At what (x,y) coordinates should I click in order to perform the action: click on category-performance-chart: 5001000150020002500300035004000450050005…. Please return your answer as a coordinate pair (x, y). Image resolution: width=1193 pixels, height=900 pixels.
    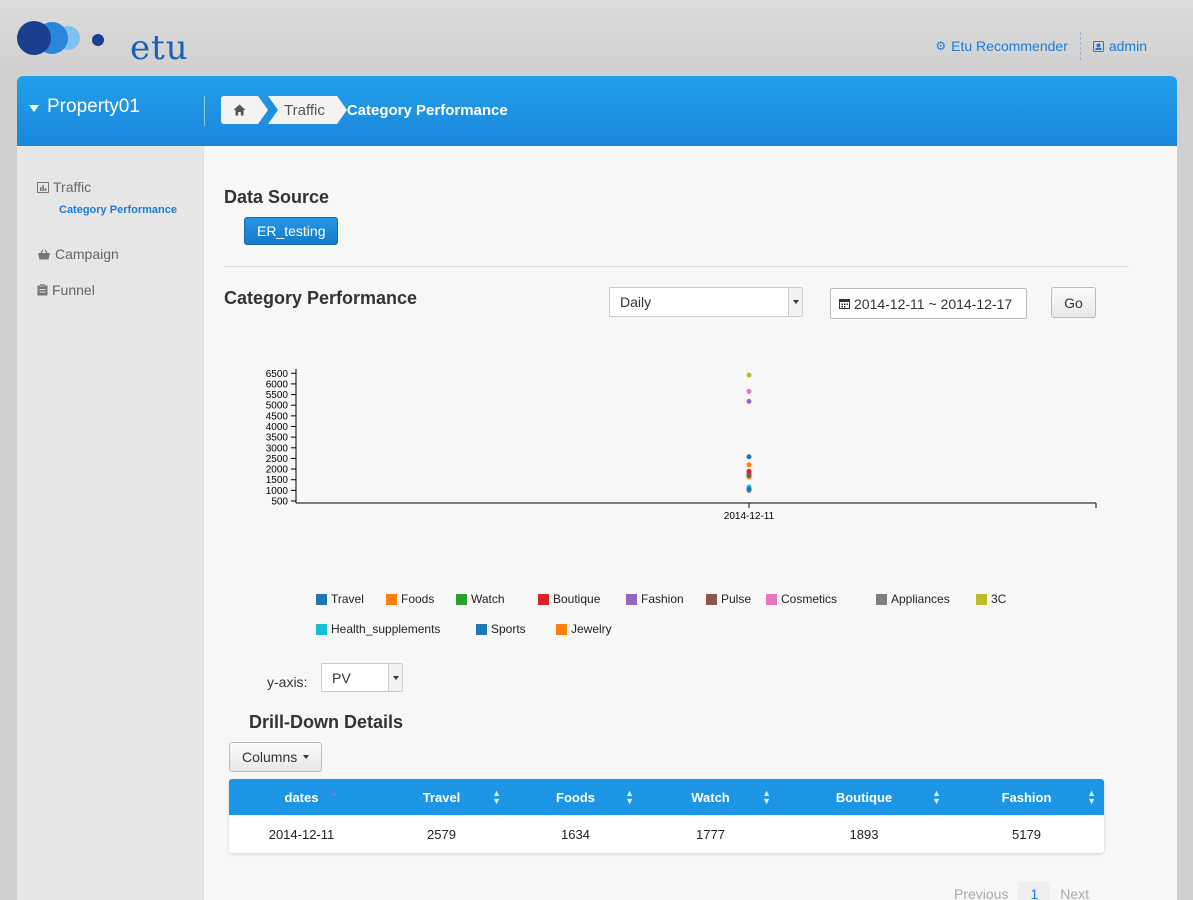
    Looking at the image, I should click on (681, 445).